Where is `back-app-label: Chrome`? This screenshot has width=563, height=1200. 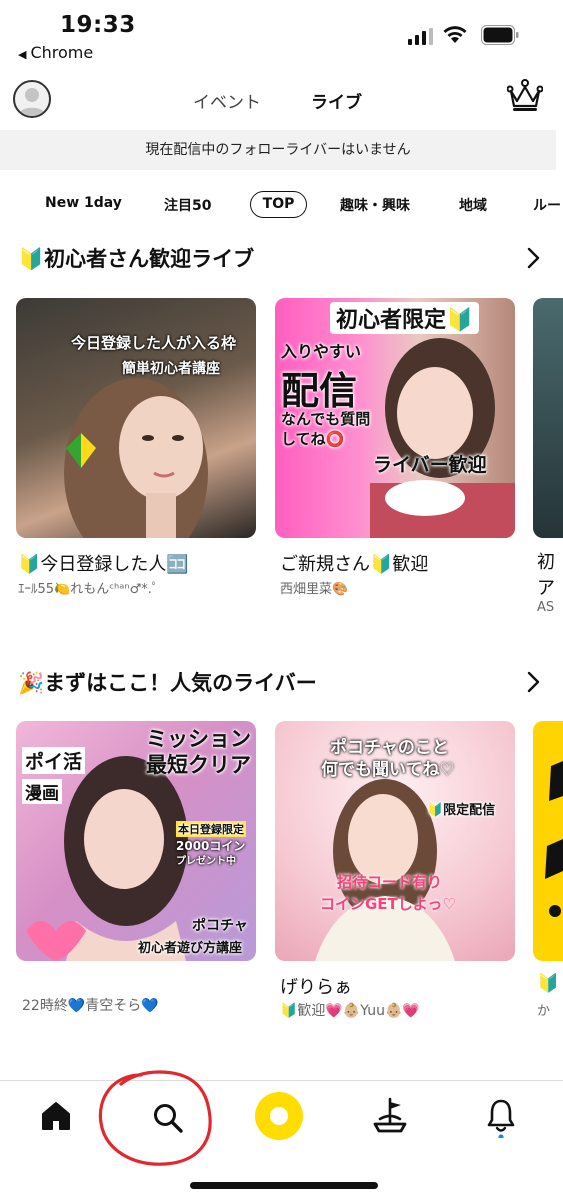
back-app-label: Chrome is located at coordinates (62, 52).